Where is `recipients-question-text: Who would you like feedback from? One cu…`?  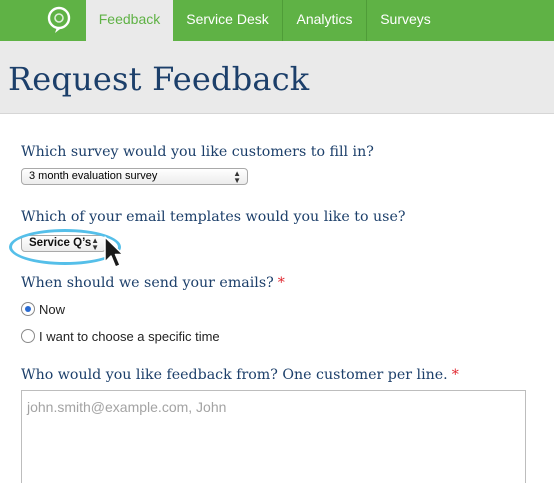 recipients-question-text: Who would you like feedback from? One cu… is located at coordinates (234, 375).